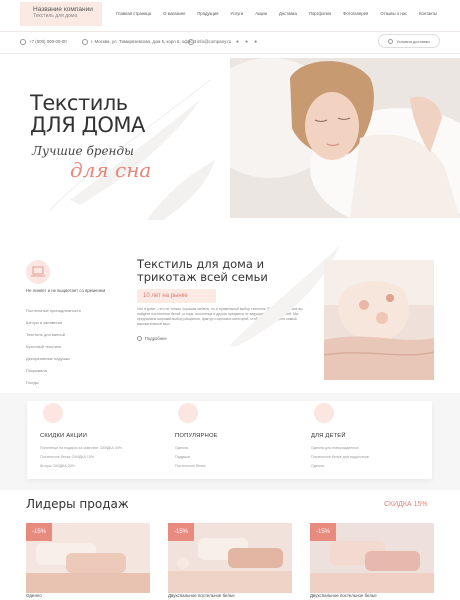 The width and height of the screenshot is (460, 600). Describe the element at coordinates (53, 322) in the screenshot. I see `category-link: Шторы и занавески` at that location.